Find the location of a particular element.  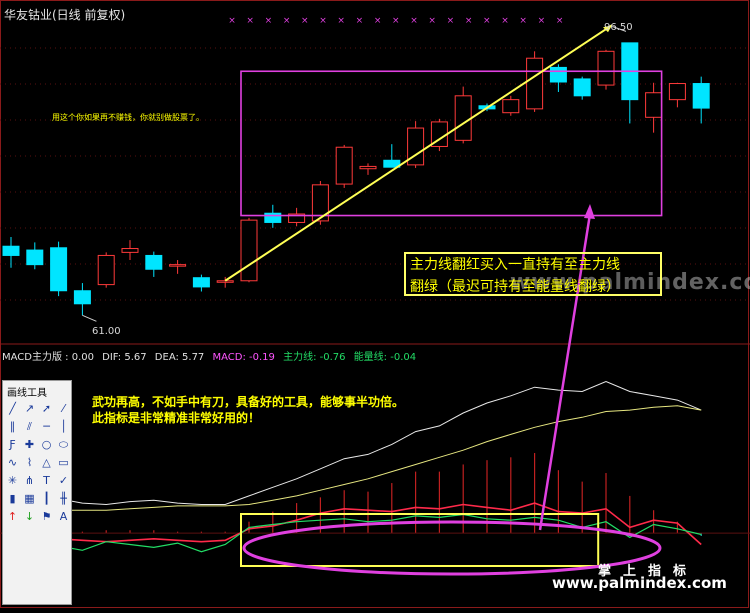

mid-note-line-2: 此指标是非常精准非常好用的！ is located at coordinates (176, 418).